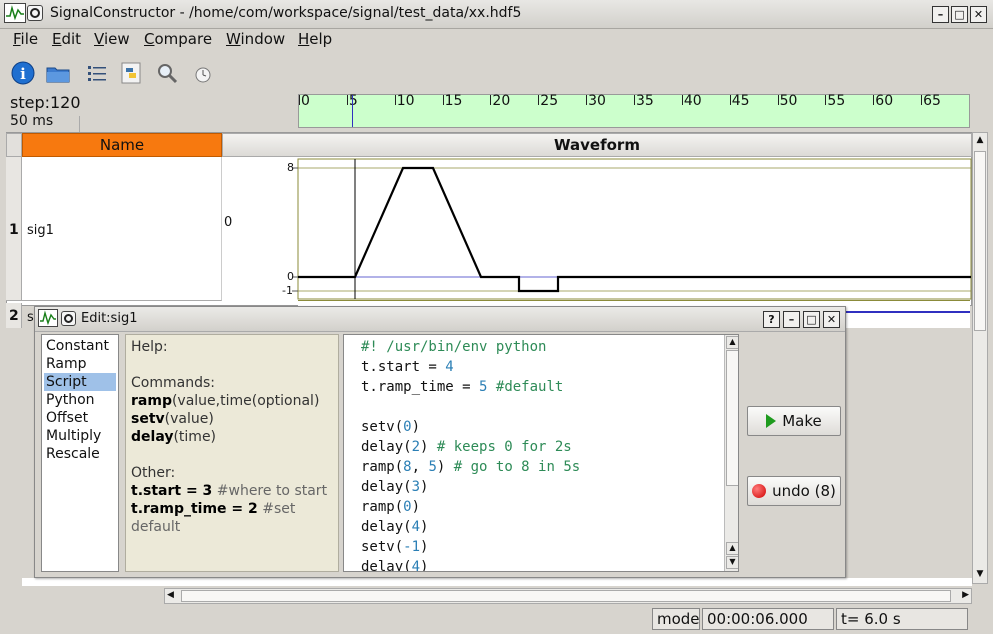  What do you see at coordinates (788, 101) in the screenshot?
I see `ruler-tick-label: 50` at bounding box center [788, 101].